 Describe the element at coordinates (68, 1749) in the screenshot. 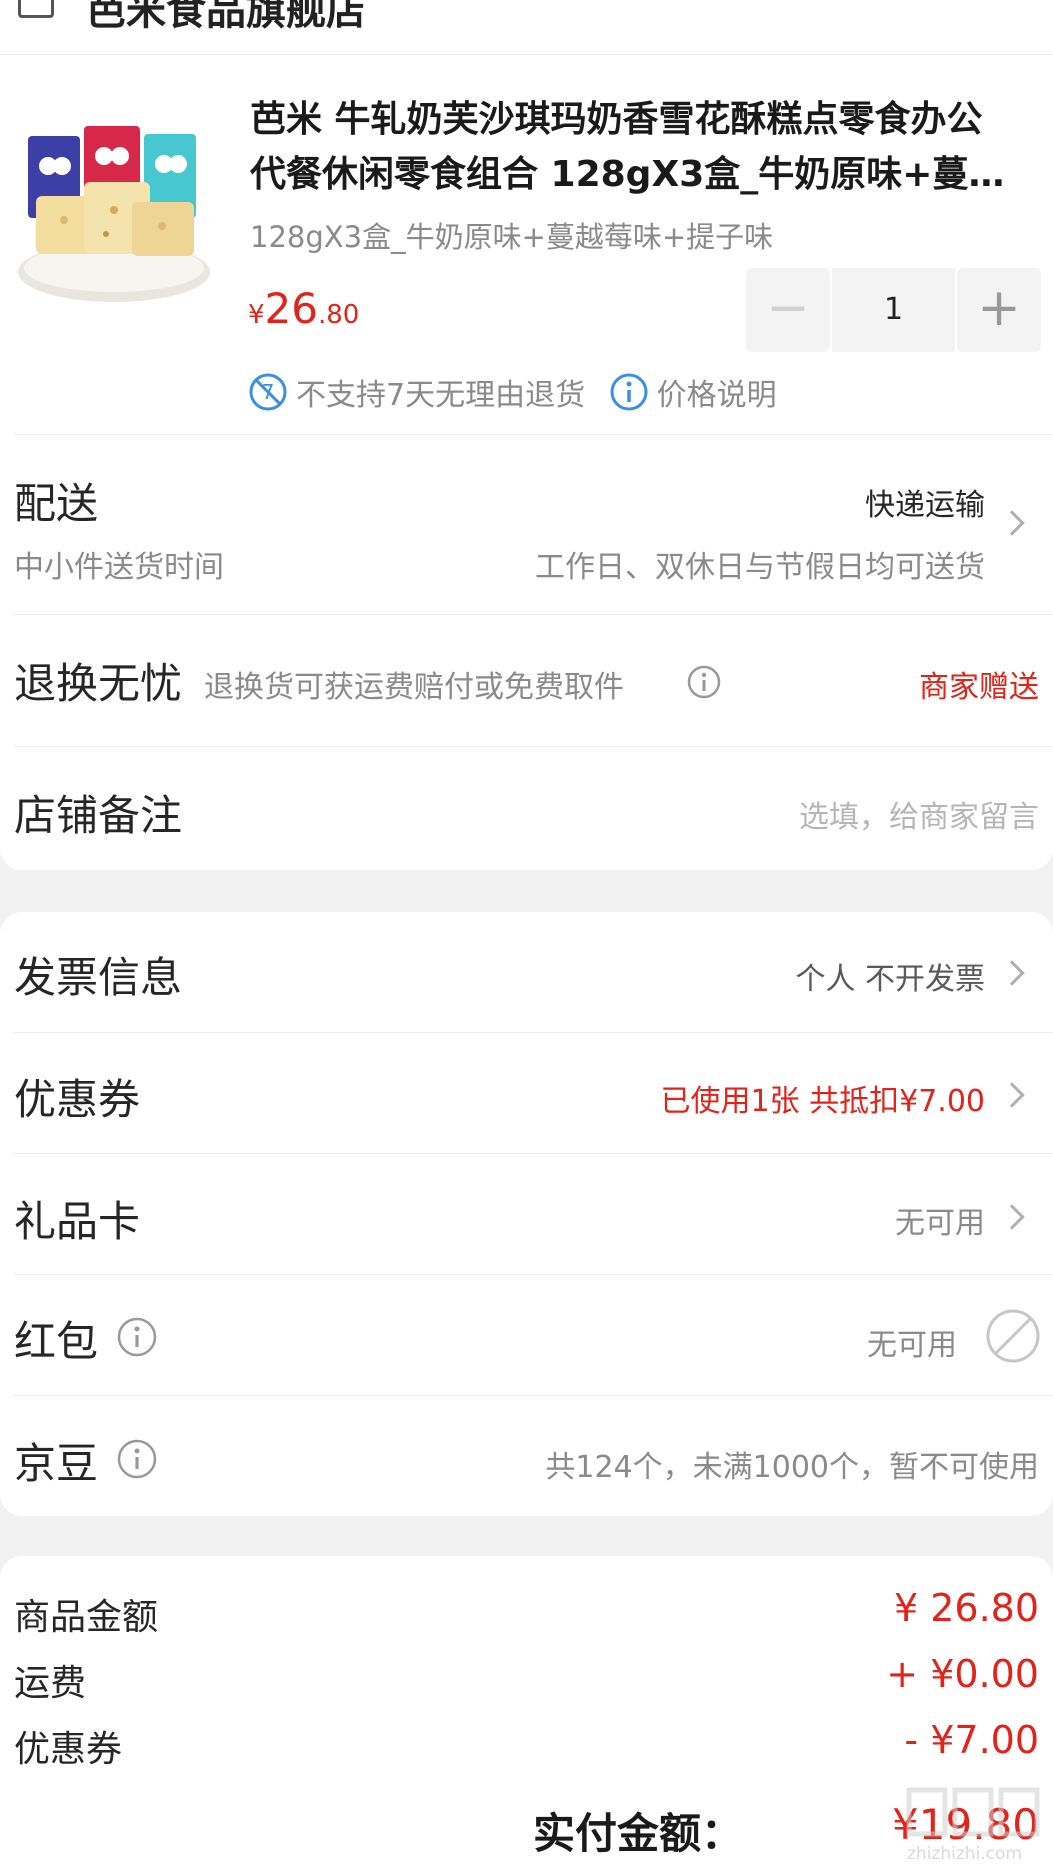

I see `coupon-summary-label: 优惠券` at that location.